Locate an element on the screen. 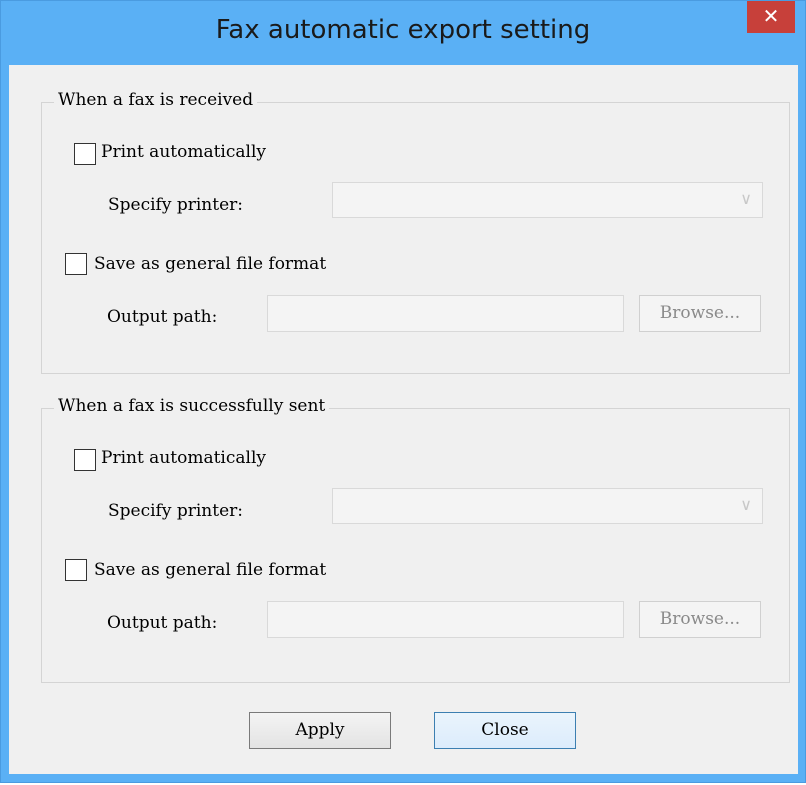 Image resolution: width=806 pixels, height=785 pixels. close-button: Close is located at coordinates (505, 730).